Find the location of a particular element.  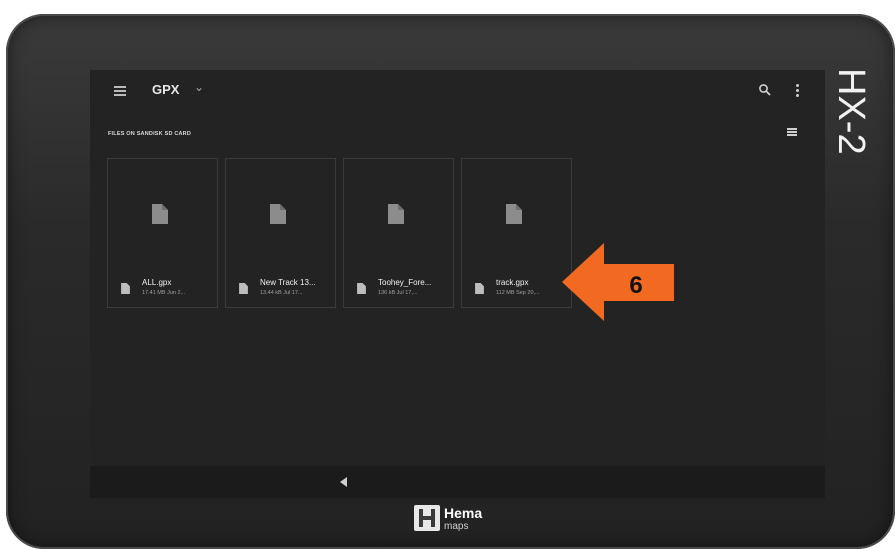

orange-arrow-icon is located at coordinates (618, 282).